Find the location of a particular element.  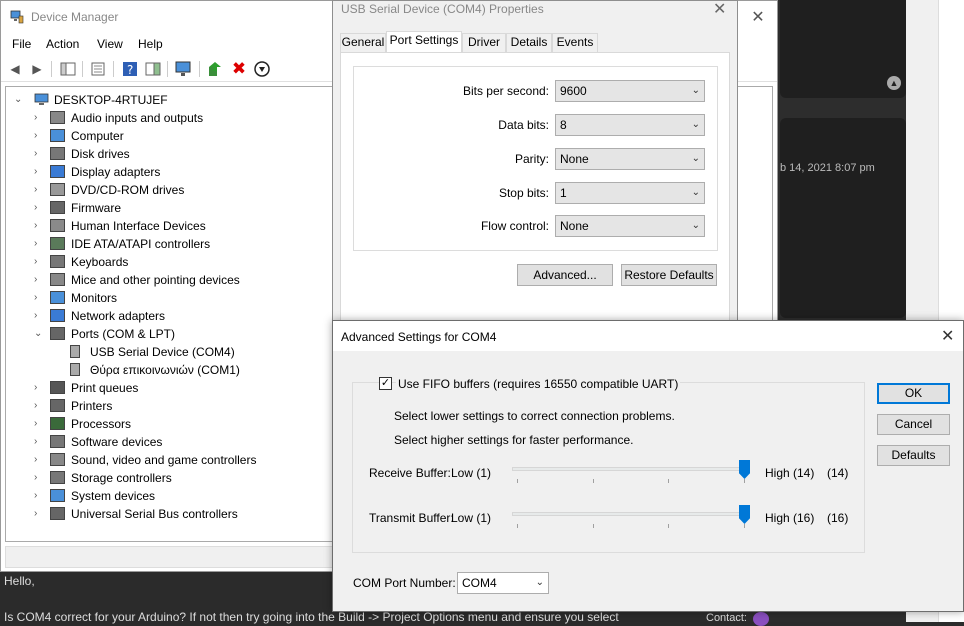

update-driver-icon is located at coordinates (215, 69).